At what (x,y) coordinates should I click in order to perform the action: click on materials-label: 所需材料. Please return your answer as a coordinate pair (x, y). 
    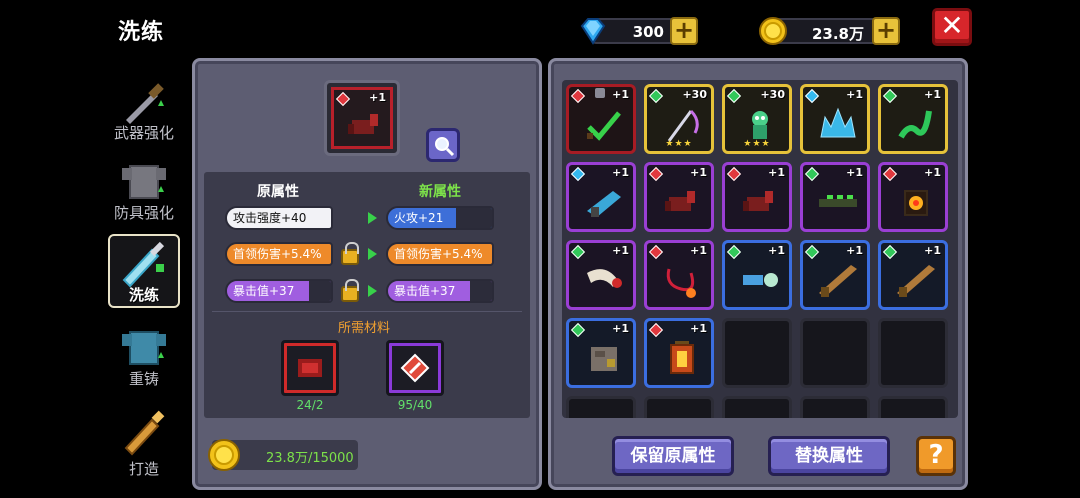
    Looking at the image, I should click on (364, 328).